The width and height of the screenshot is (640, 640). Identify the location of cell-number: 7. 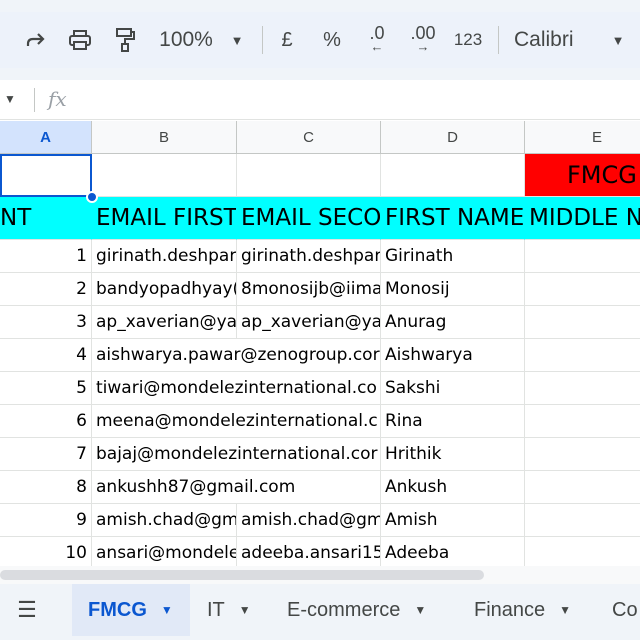
(46, 454).